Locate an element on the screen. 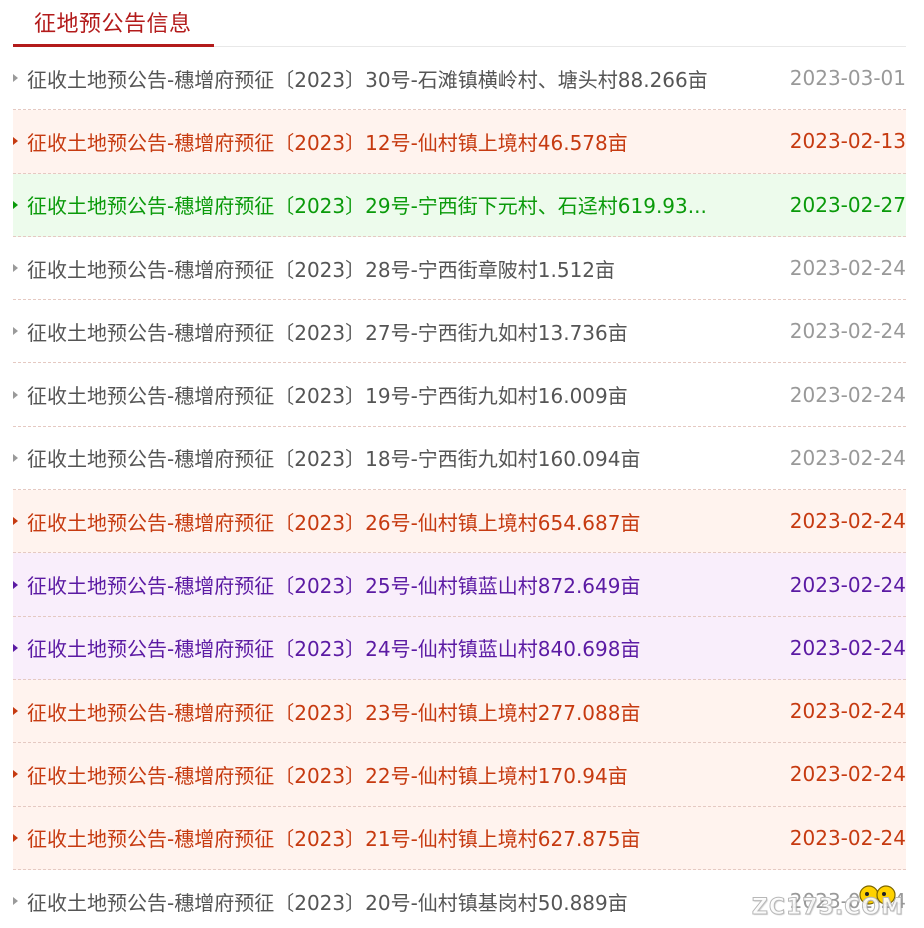 This screenshot has width=924, height=928. announcement-link: 征收土地预公告-穗增府预征〔2023〕26号-仙村镇上境村654.687亩 is located at coordinates (387, 521).